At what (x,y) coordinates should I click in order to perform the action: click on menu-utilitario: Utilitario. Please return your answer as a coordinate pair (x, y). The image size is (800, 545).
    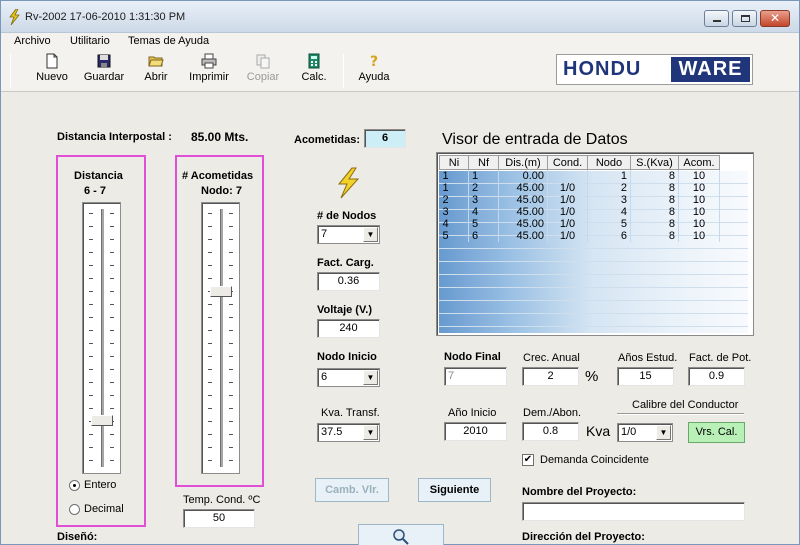
    Looking at the image, I should click on (90, 41).